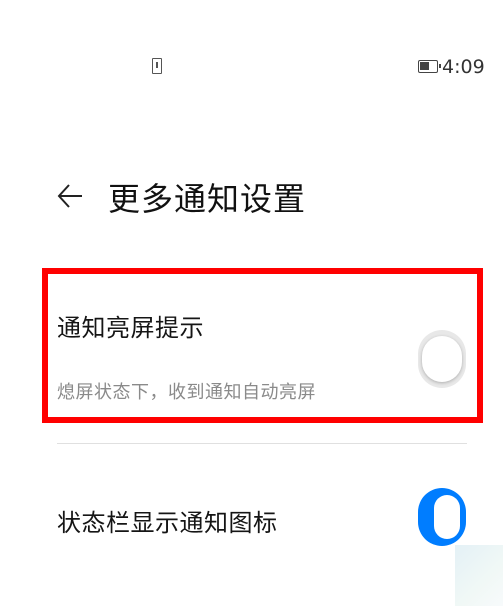  What do you see at coordinates (479, 575) in the screenshot?
I see `corner-watermark` at bounding box center [479, 575].